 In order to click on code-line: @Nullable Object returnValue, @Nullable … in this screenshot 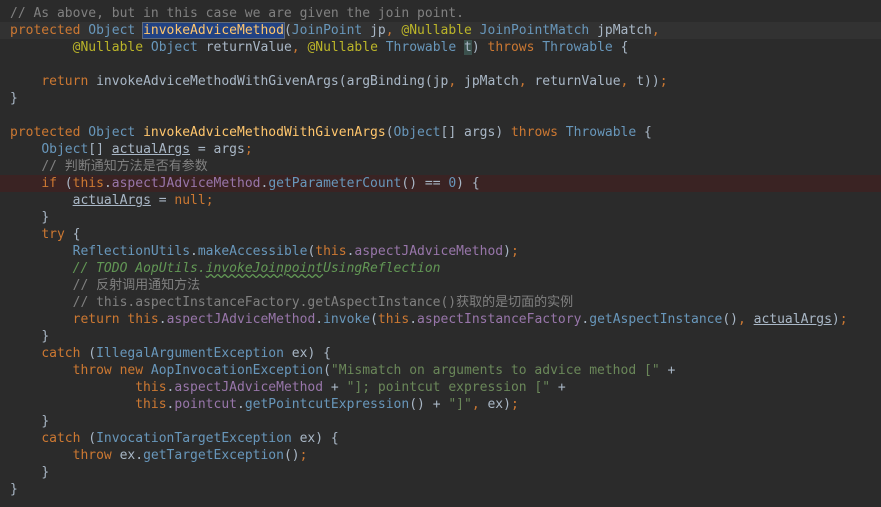, I will do `click(440, 47)`.